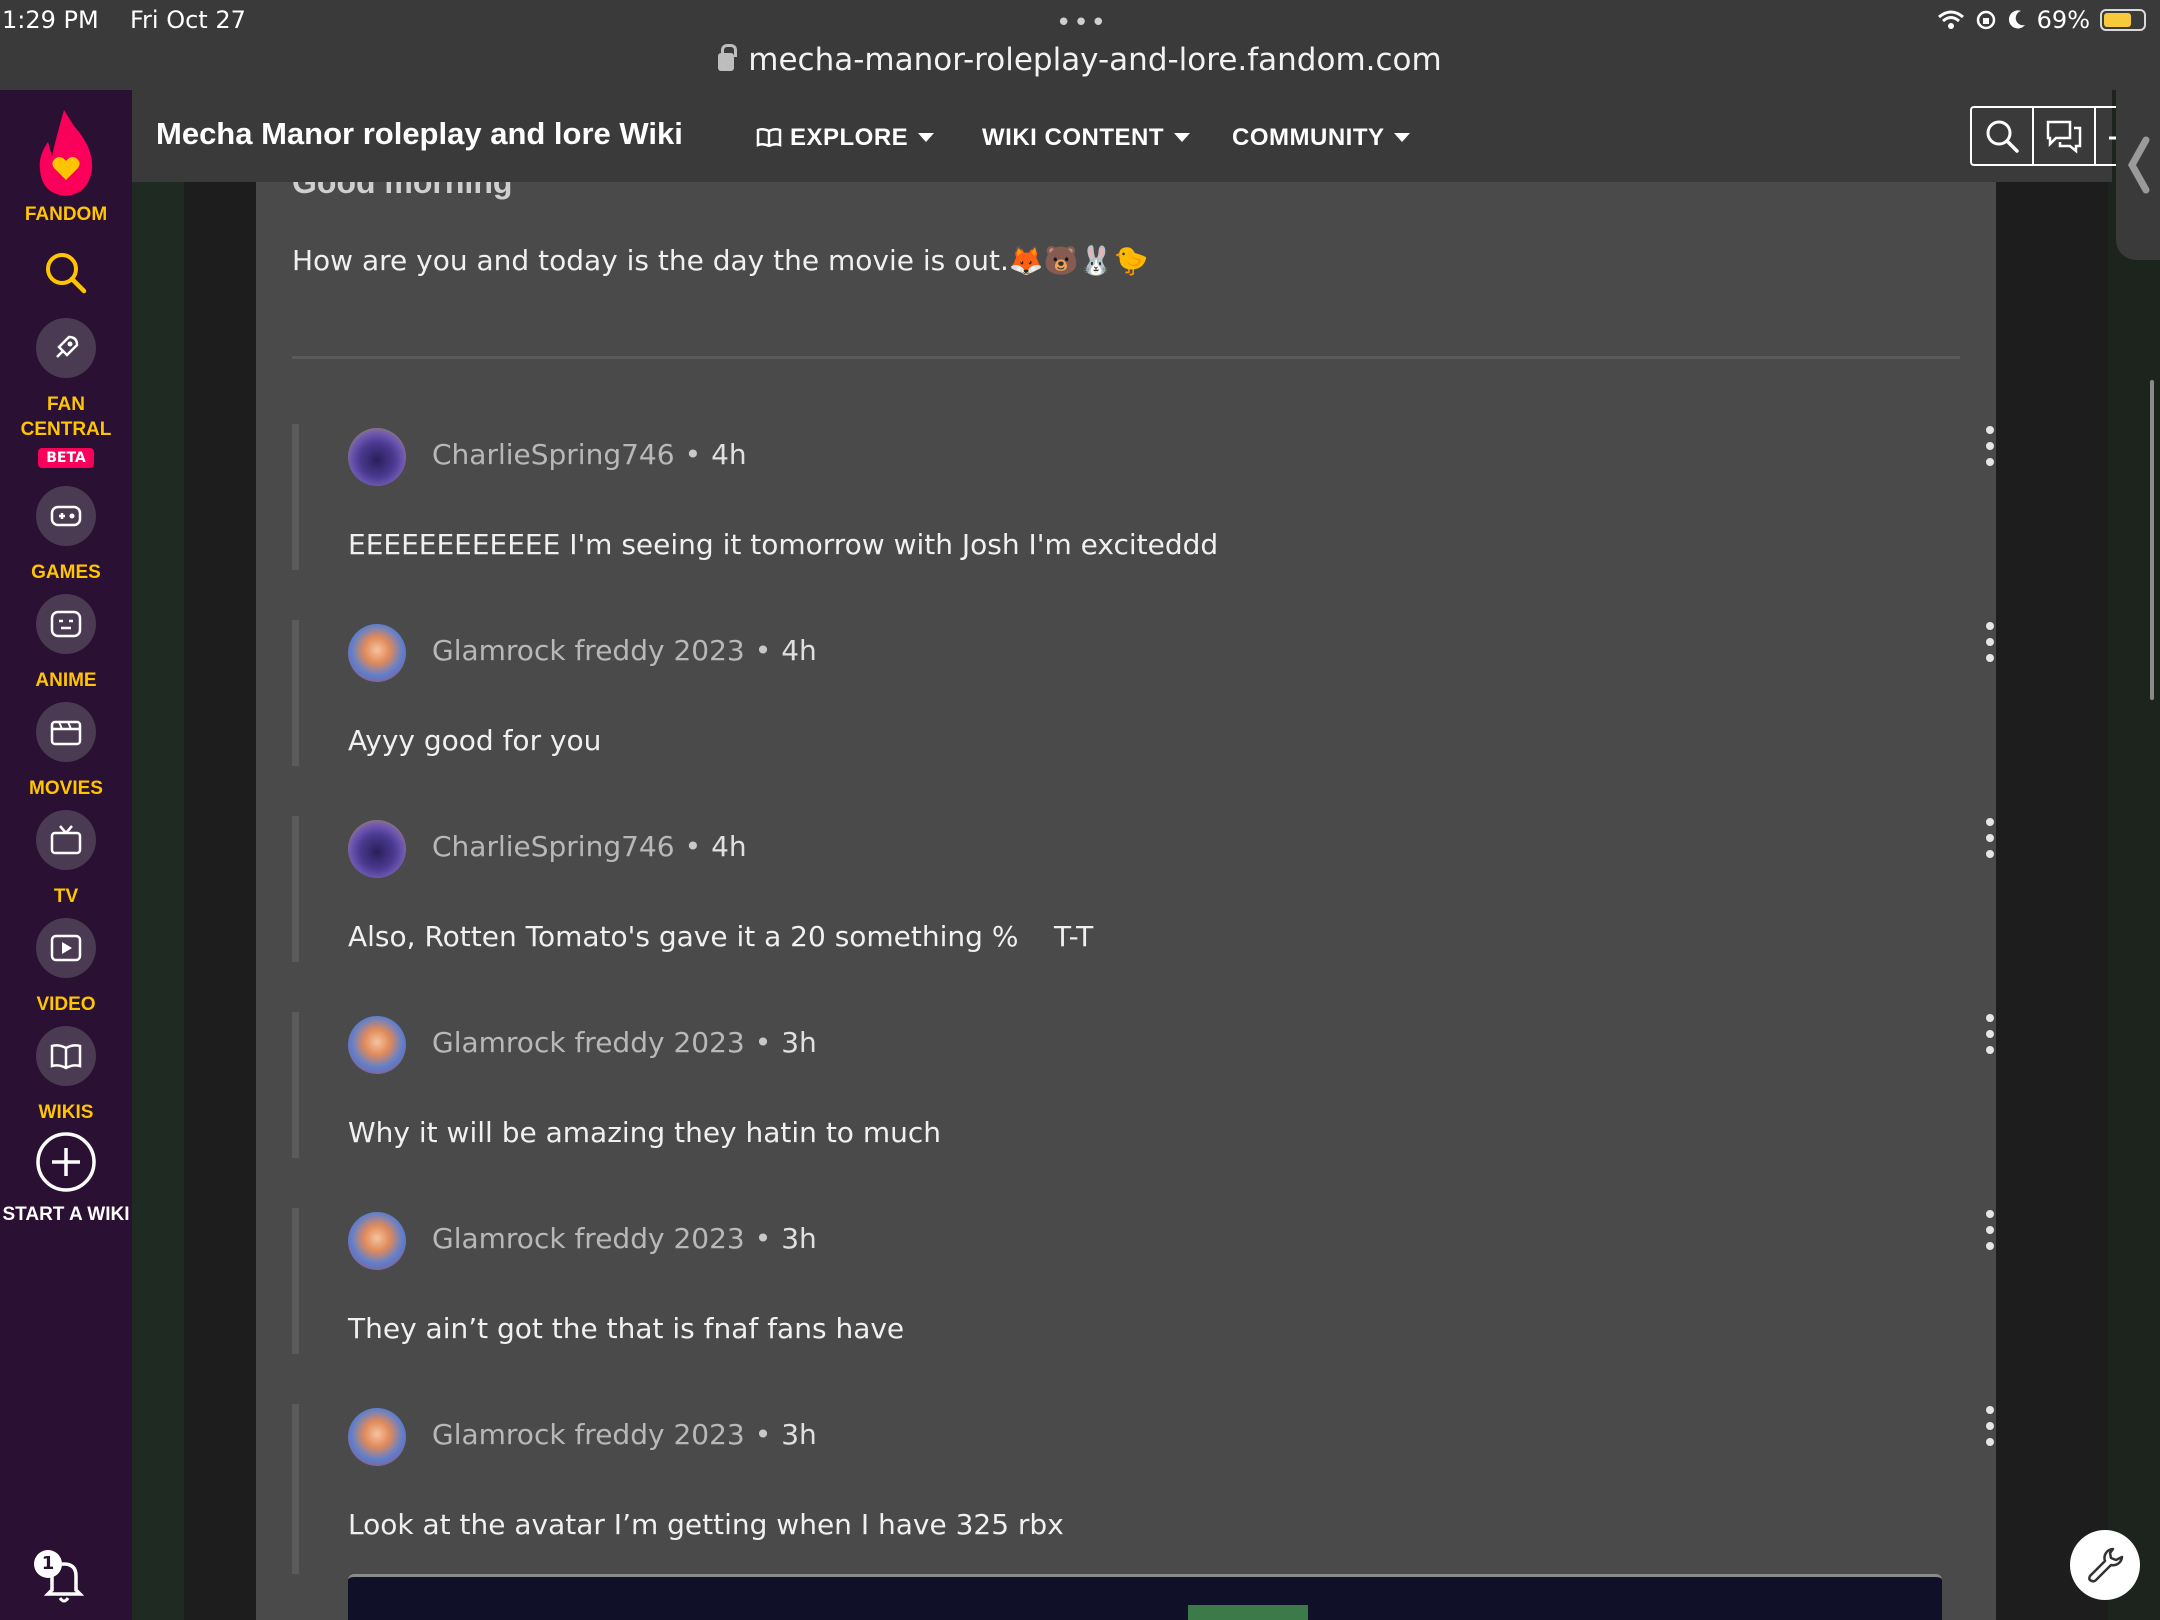 This screenshot has width=2160, height=1620. What do you see at coordinates (66, 1075) in the screenshot?
I see `sidebar-item-wikis: WIKIS` at bounding box center [66, 1075].